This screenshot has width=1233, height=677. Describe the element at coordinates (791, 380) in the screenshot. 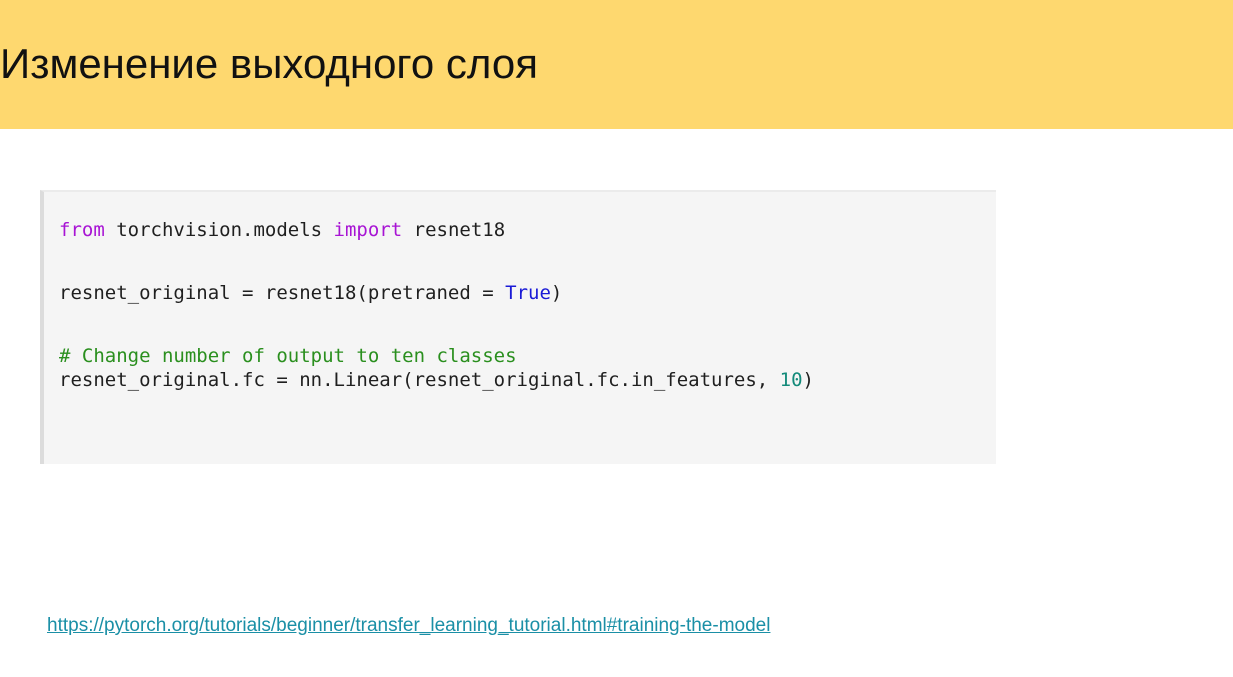

I see `number-literal: 10` at that location.